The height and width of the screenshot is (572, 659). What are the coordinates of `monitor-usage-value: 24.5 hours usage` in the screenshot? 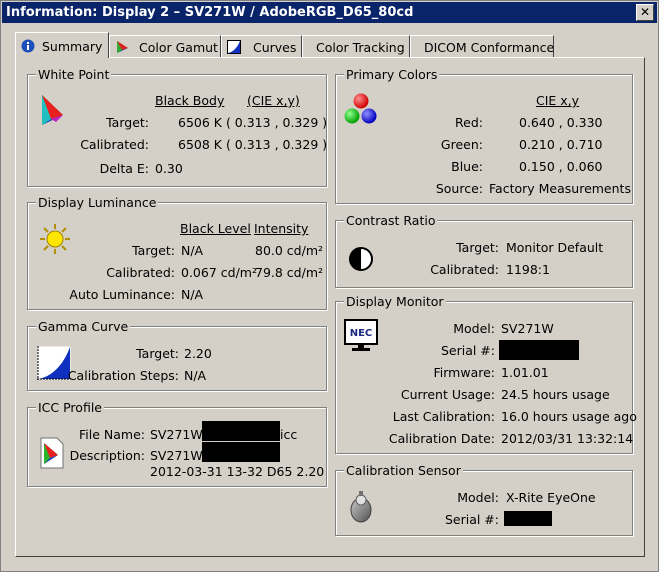 It's located at (555, 394).